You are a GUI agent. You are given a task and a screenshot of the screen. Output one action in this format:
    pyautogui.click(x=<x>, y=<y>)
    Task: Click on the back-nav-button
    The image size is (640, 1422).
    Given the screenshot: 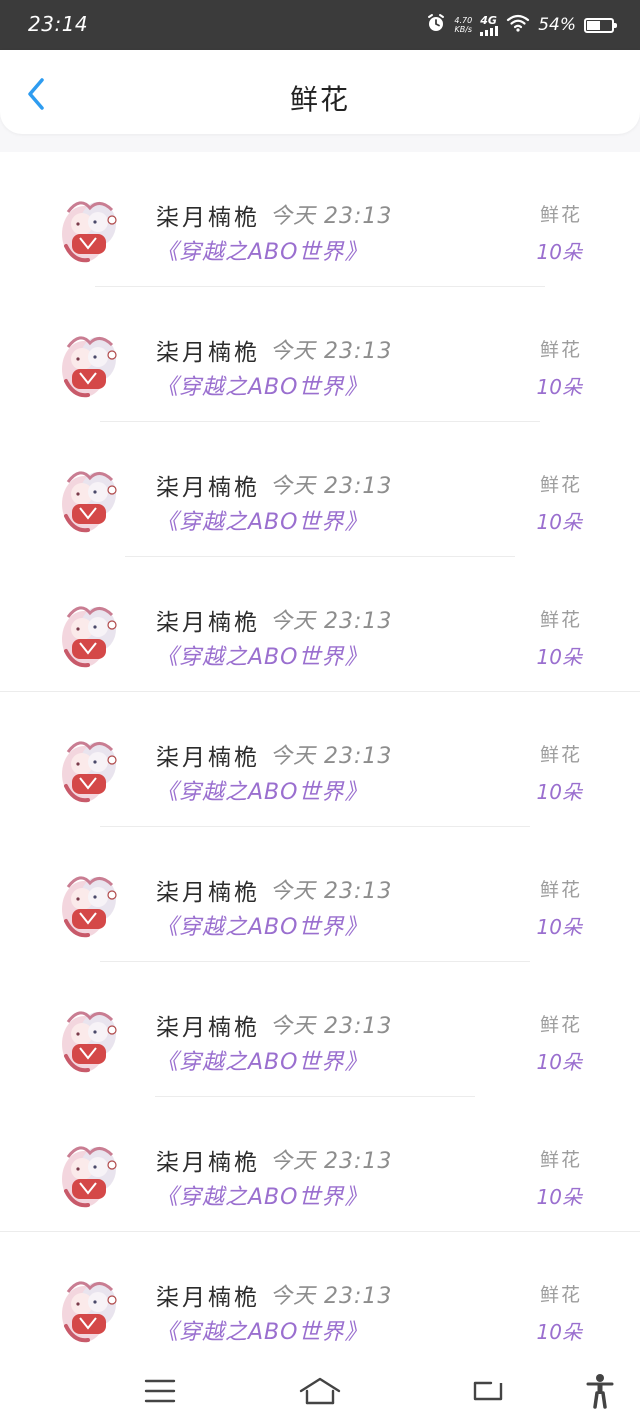 What is the action you would take?
    pyautogui.click(x=488, y=1391)
    